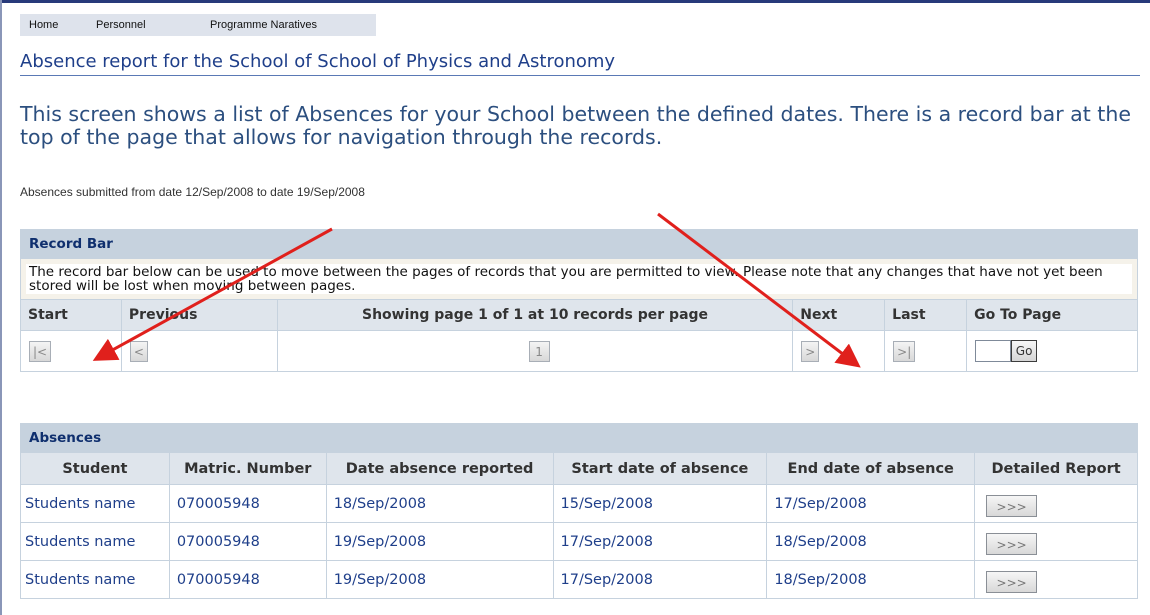  What do you see at coordinates (71, 315) in the screenshot?
I see `col-start: Start` at bounding box center [71, 315].